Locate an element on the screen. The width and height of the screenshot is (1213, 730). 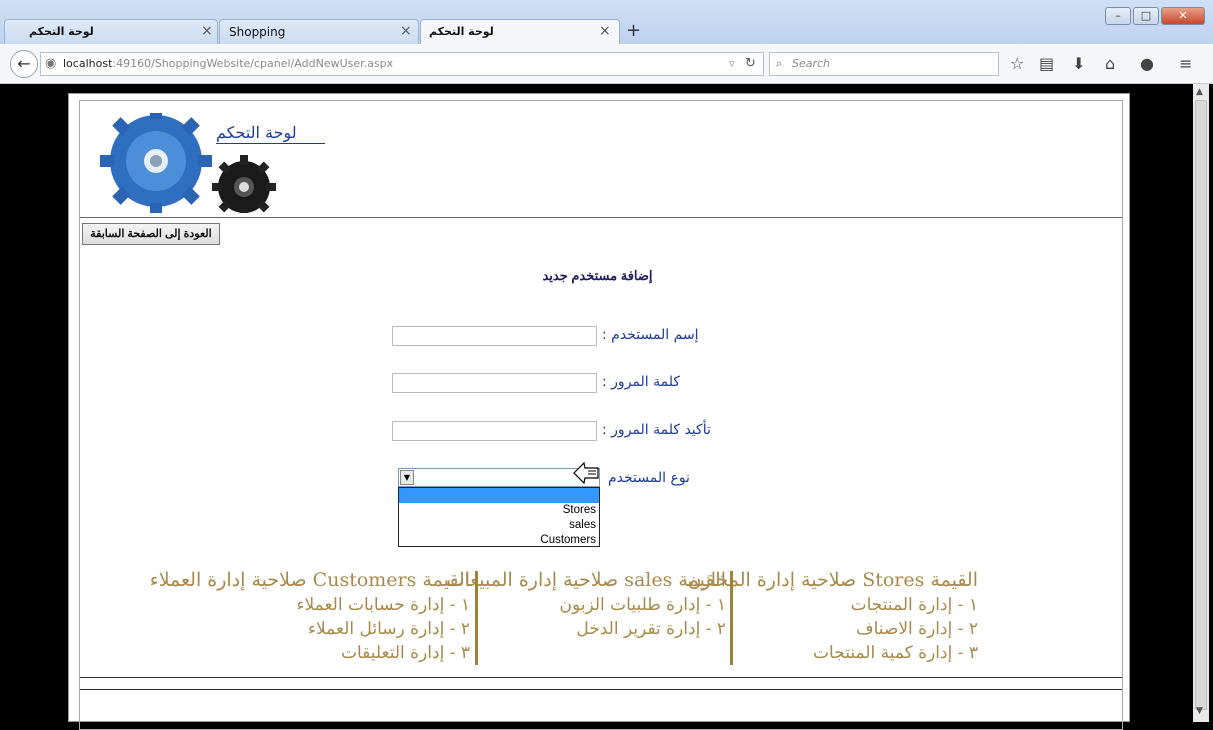
menu-icon: ≡ is located at coordinates (1185, 63).